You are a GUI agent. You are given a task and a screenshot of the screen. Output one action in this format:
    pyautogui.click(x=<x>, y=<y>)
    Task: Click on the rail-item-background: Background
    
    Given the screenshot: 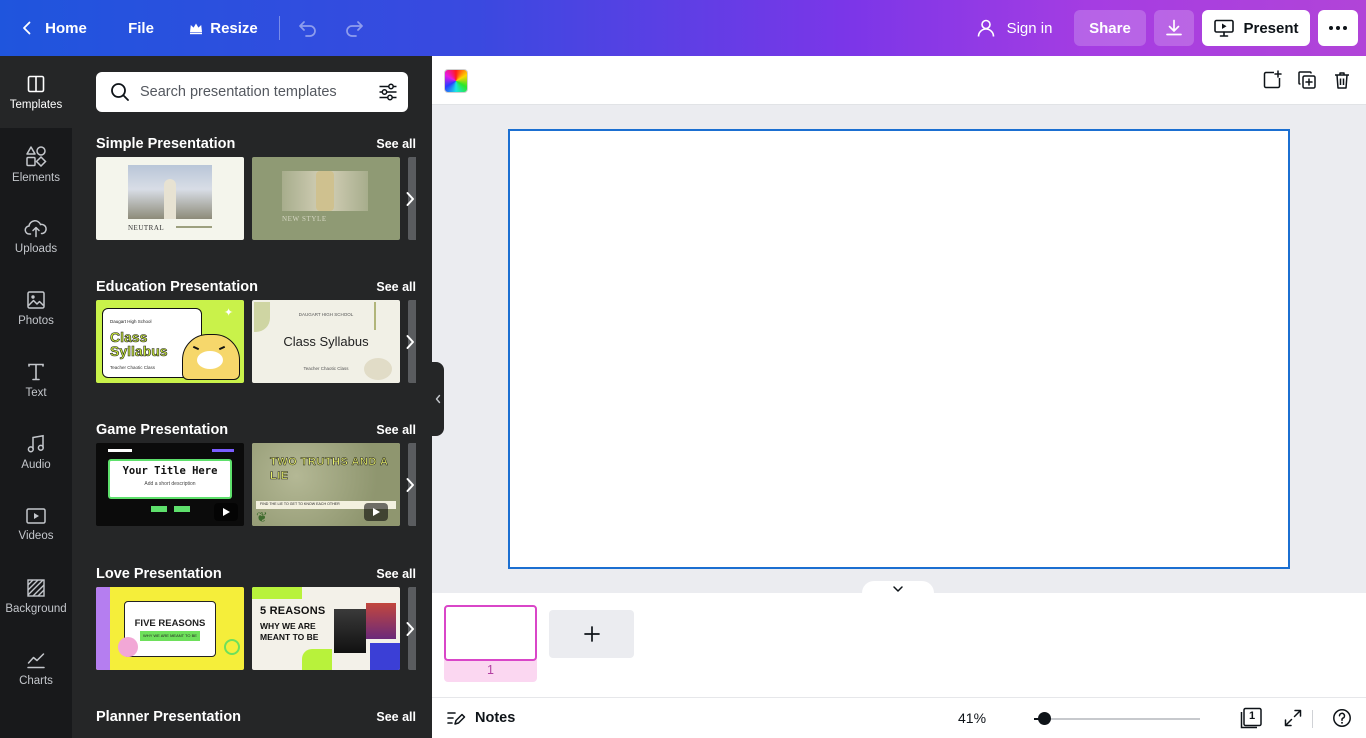 What is the action you would take?
    pyautogui.click(x=36, y=596)
    